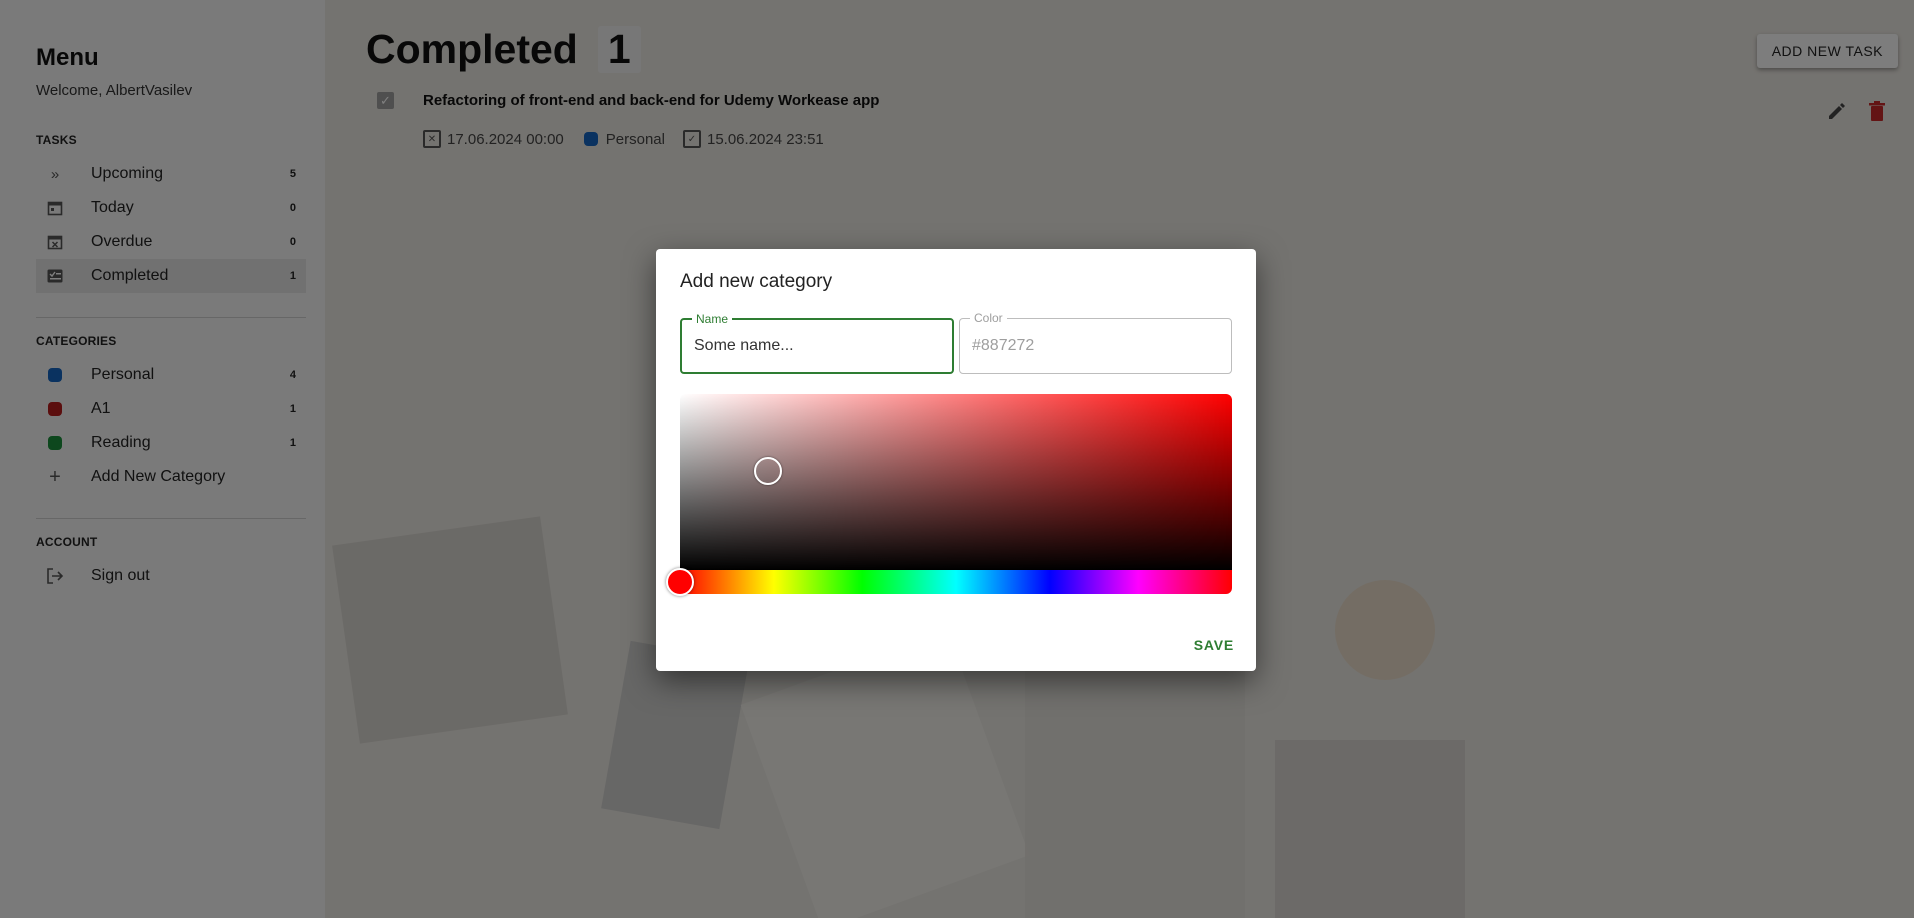 The height and width of the screenshot is (918, 1914). What do you see at coordinates (680, 582) in the screenshot?
I see `hue-handle` at bounding box center [680, 582].